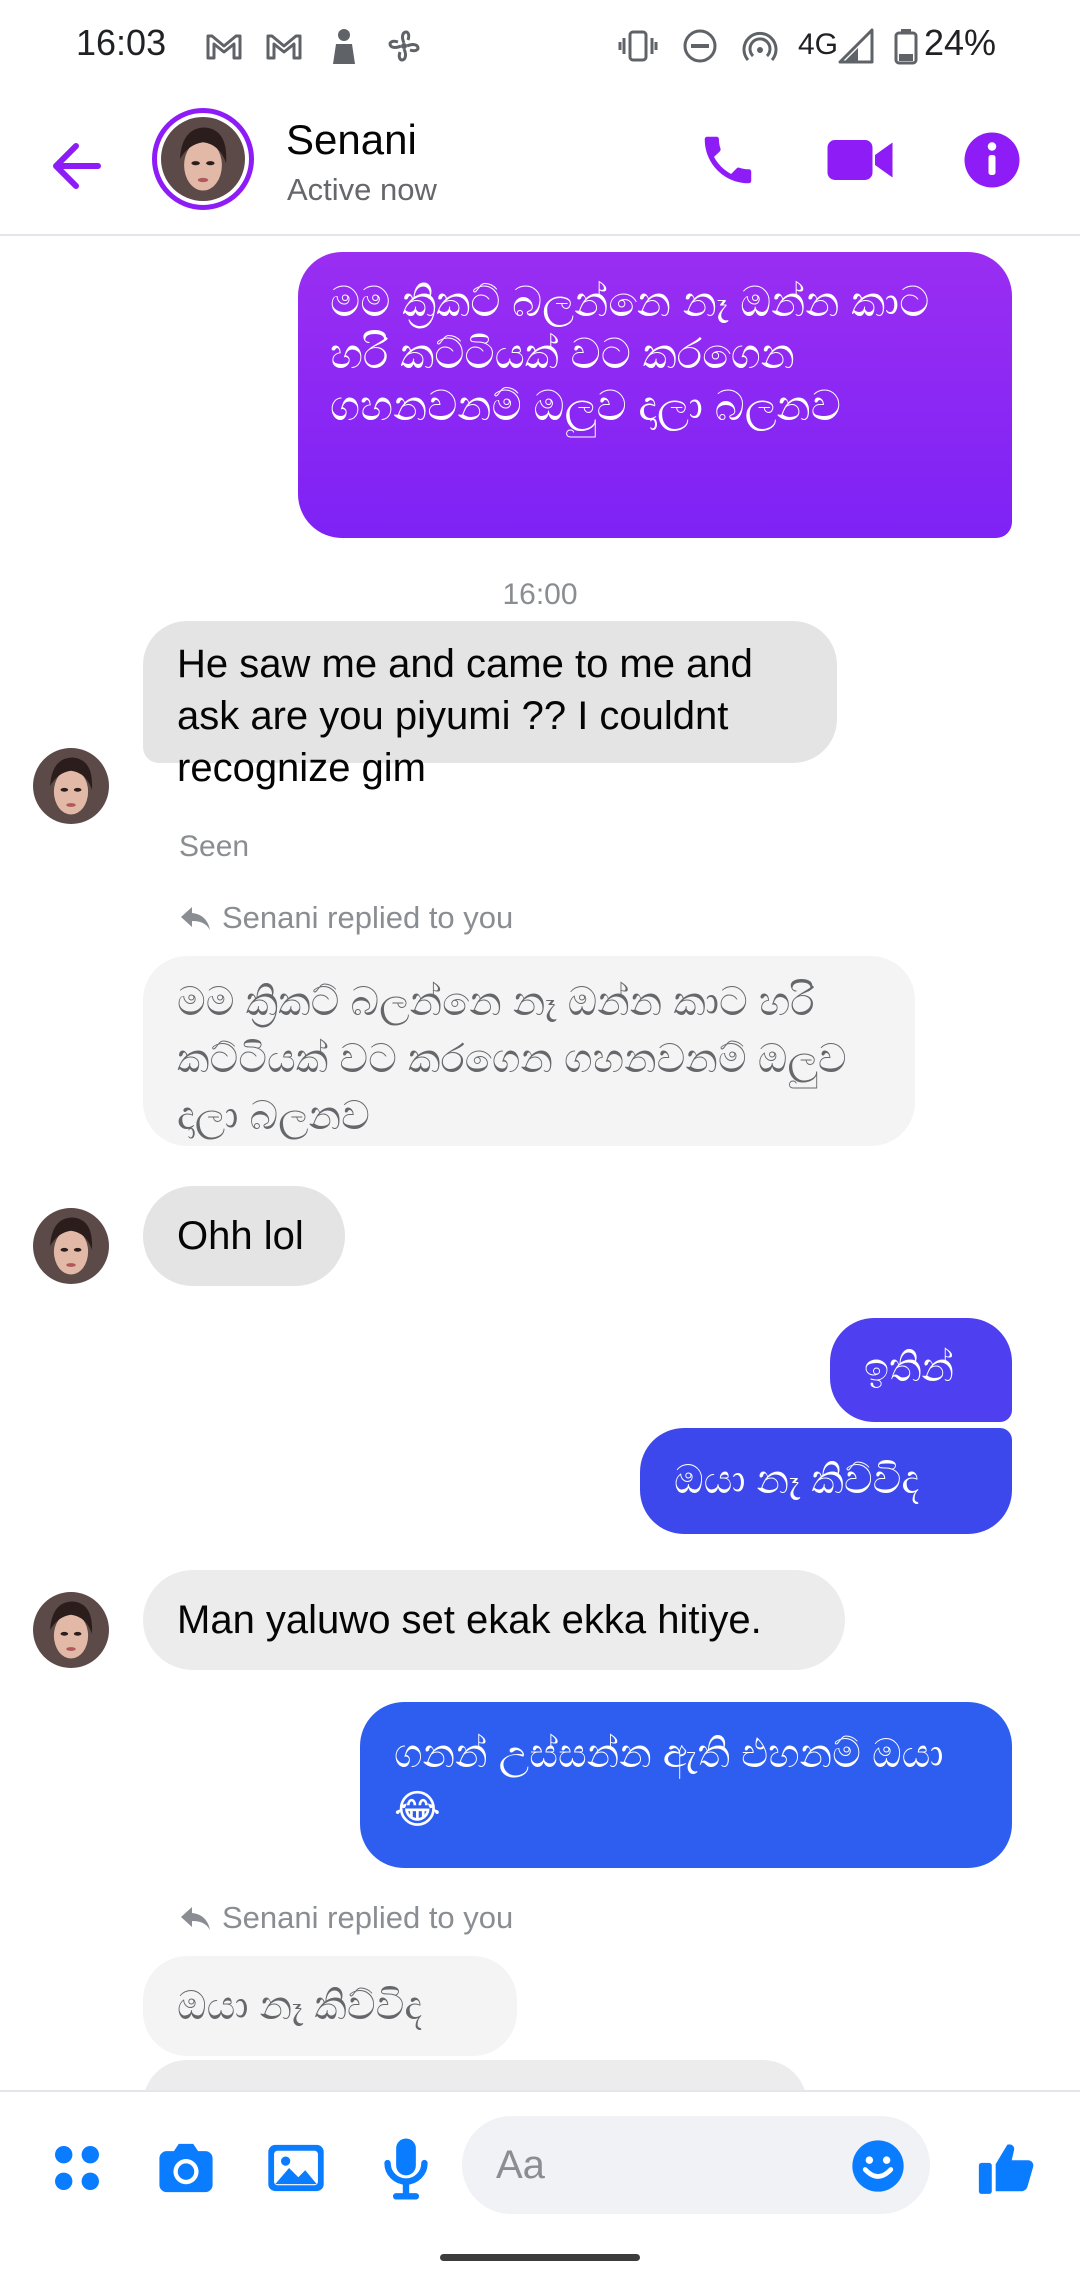 The width and height of the screenshot is (1080, 2280). I want to click on incoming-message-partial, so click(475, 2075).